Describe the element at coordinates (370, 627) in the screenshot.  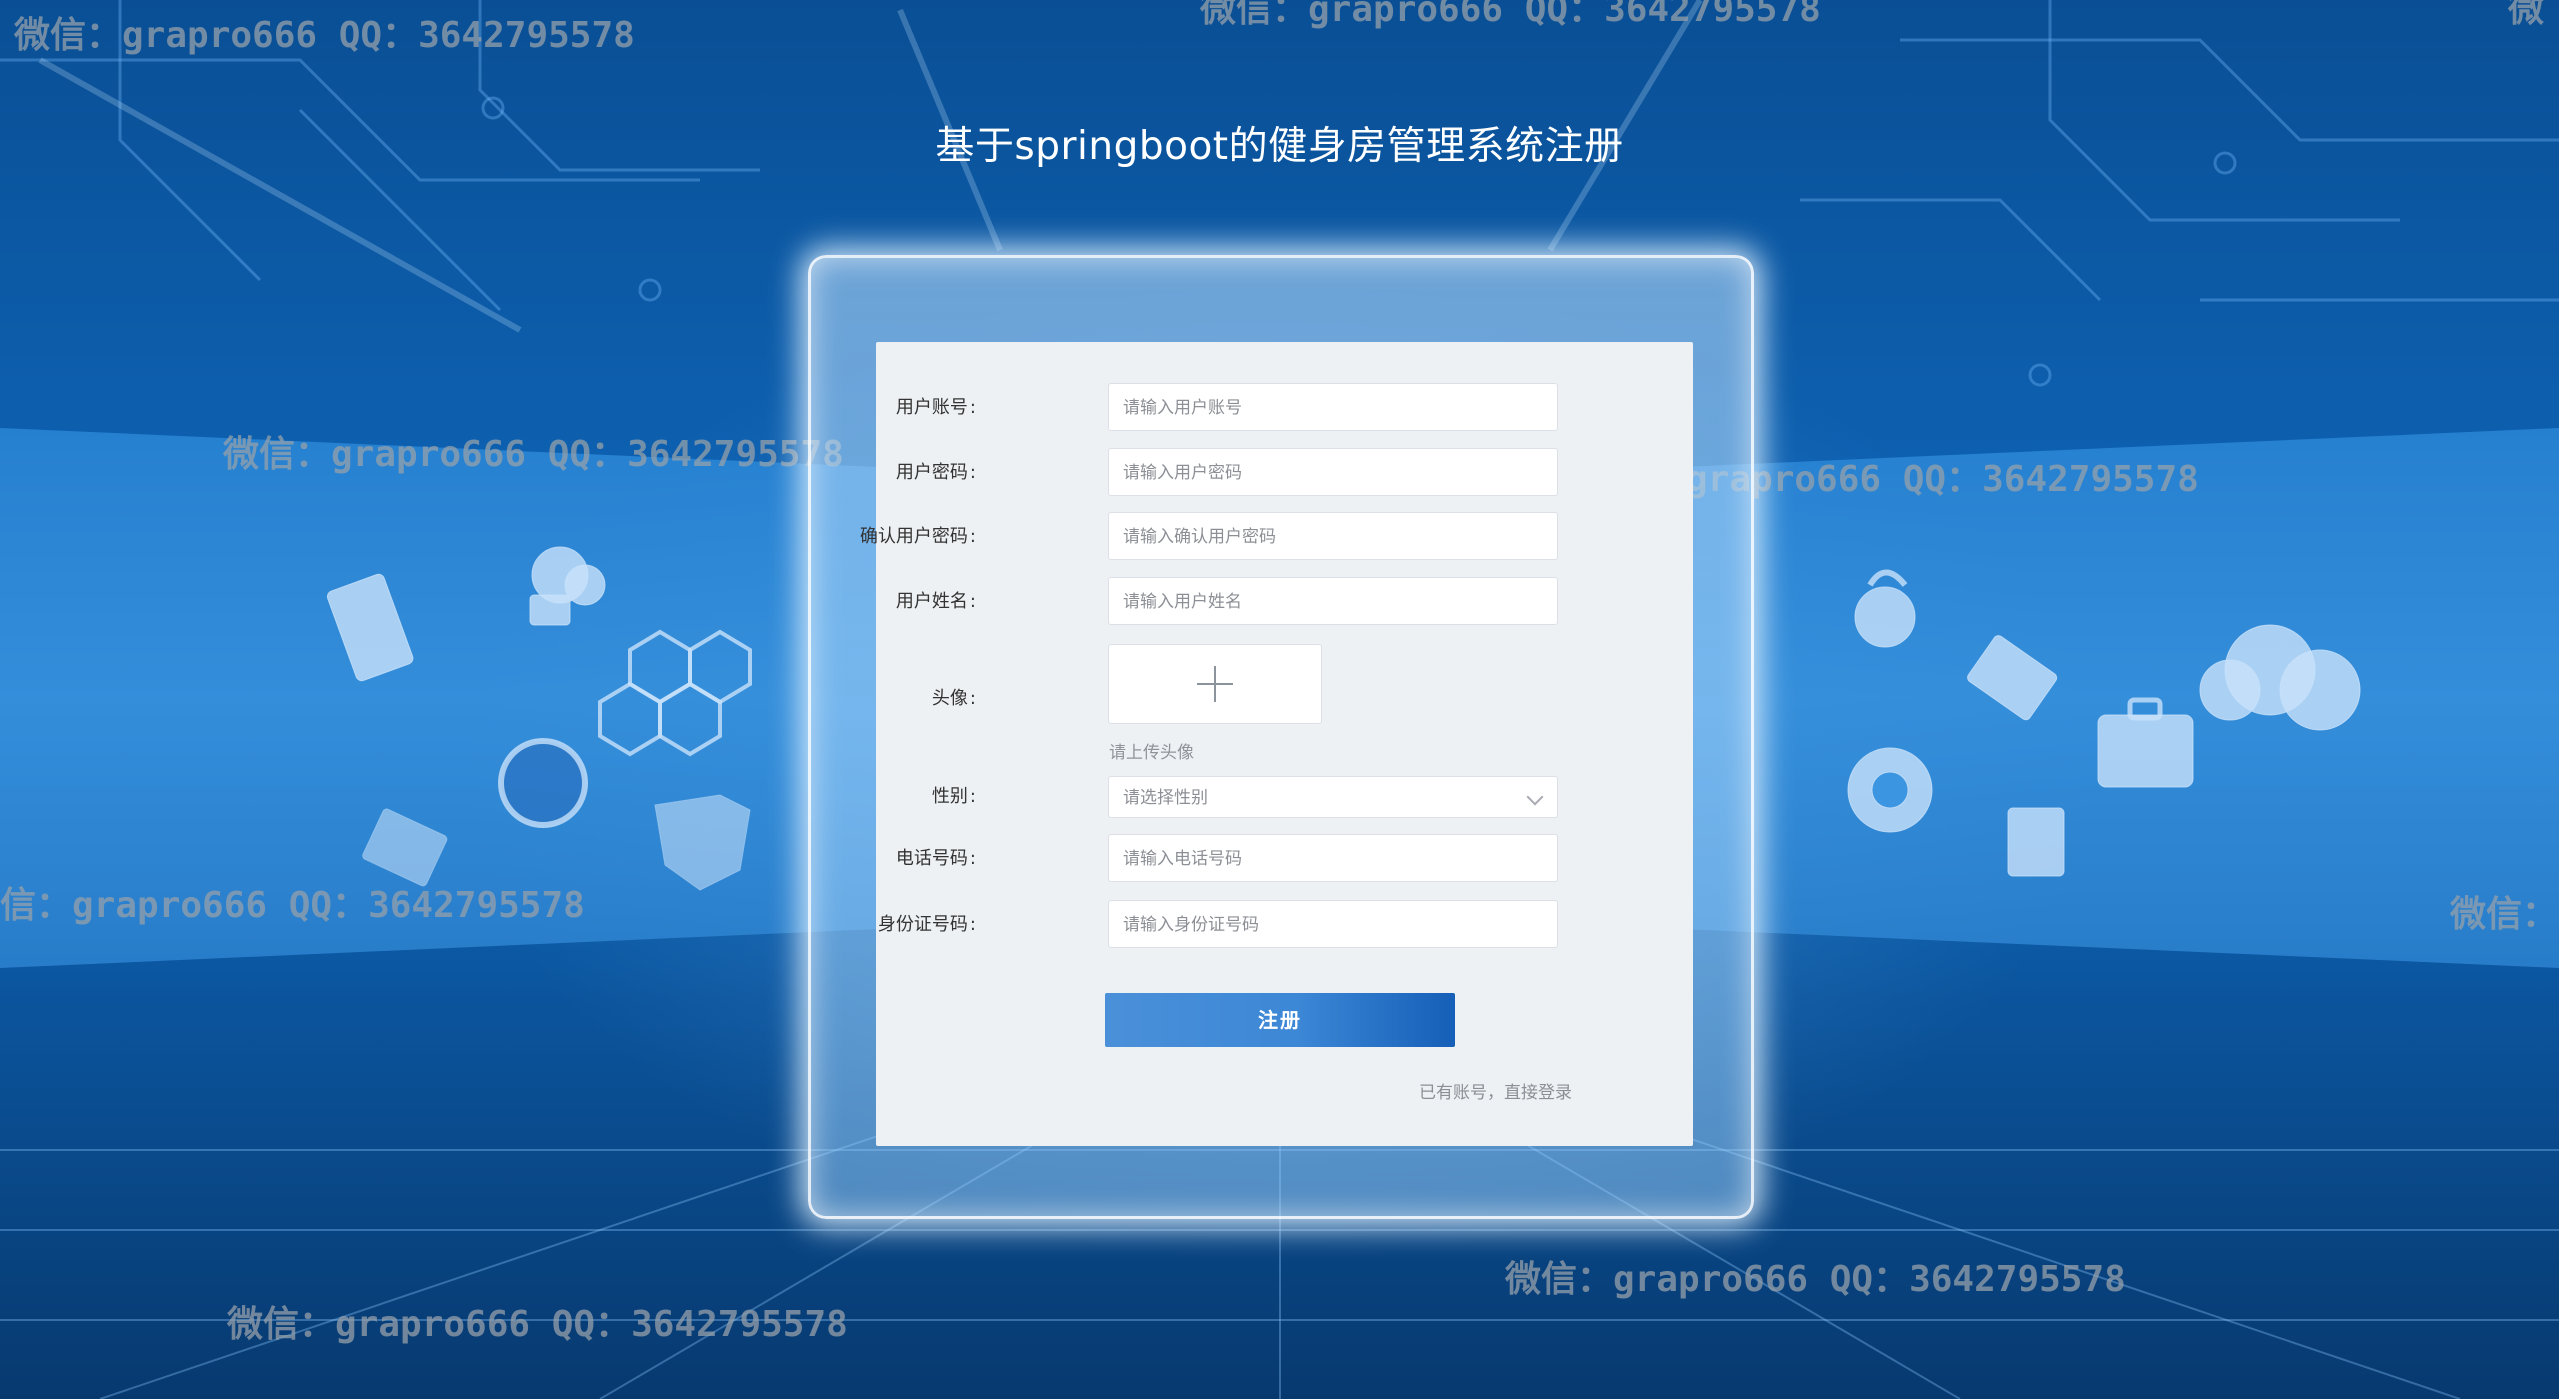
I see `server-lock-icon` at that location.